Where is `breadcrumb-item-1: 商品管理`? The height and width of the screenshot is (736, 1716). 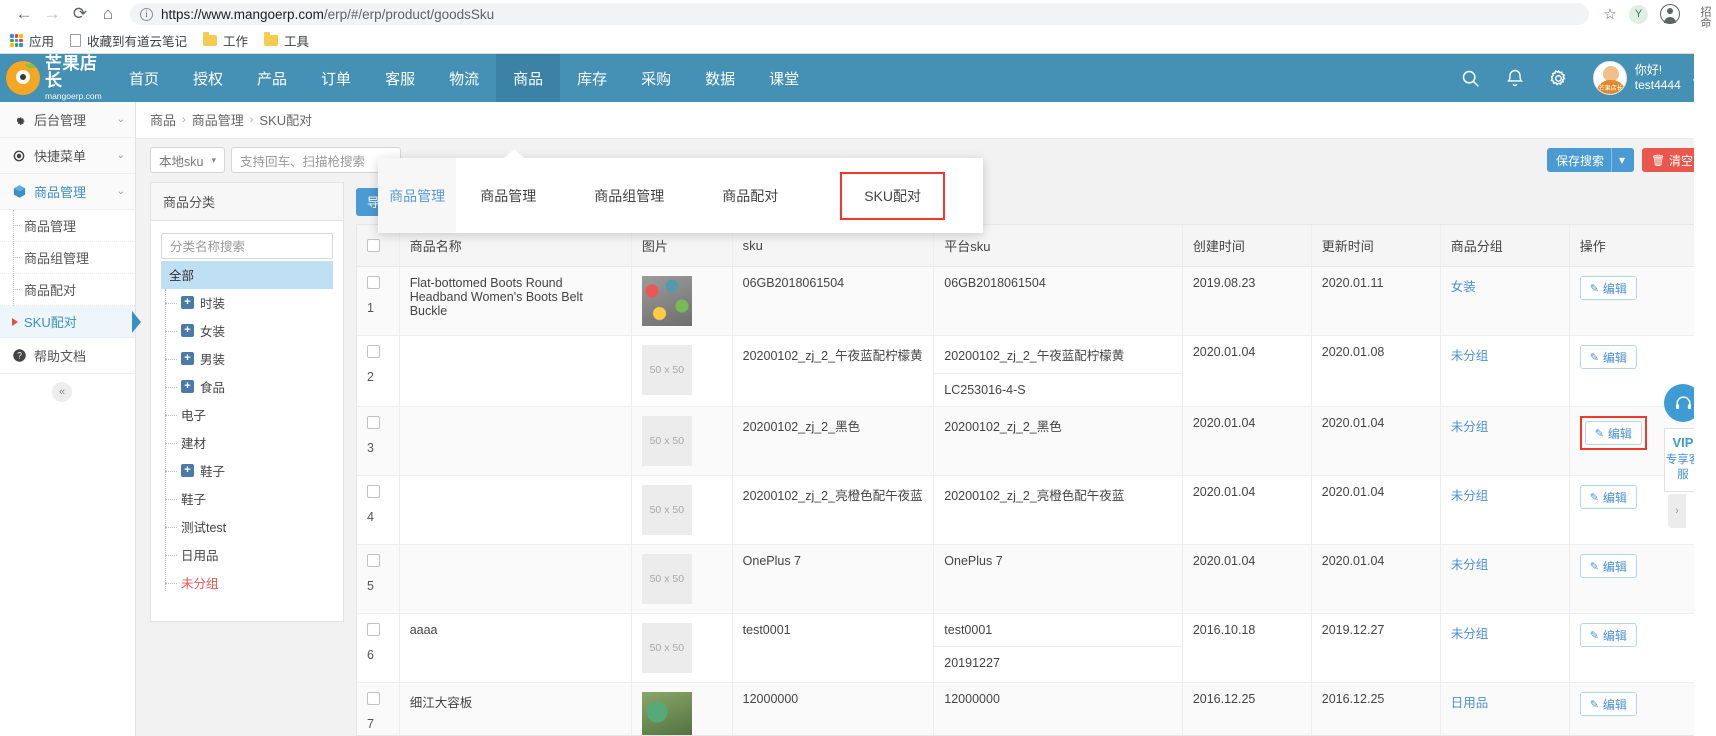
breadcrumb-item-1: 商品管理 is located at coordinates (218, 119).